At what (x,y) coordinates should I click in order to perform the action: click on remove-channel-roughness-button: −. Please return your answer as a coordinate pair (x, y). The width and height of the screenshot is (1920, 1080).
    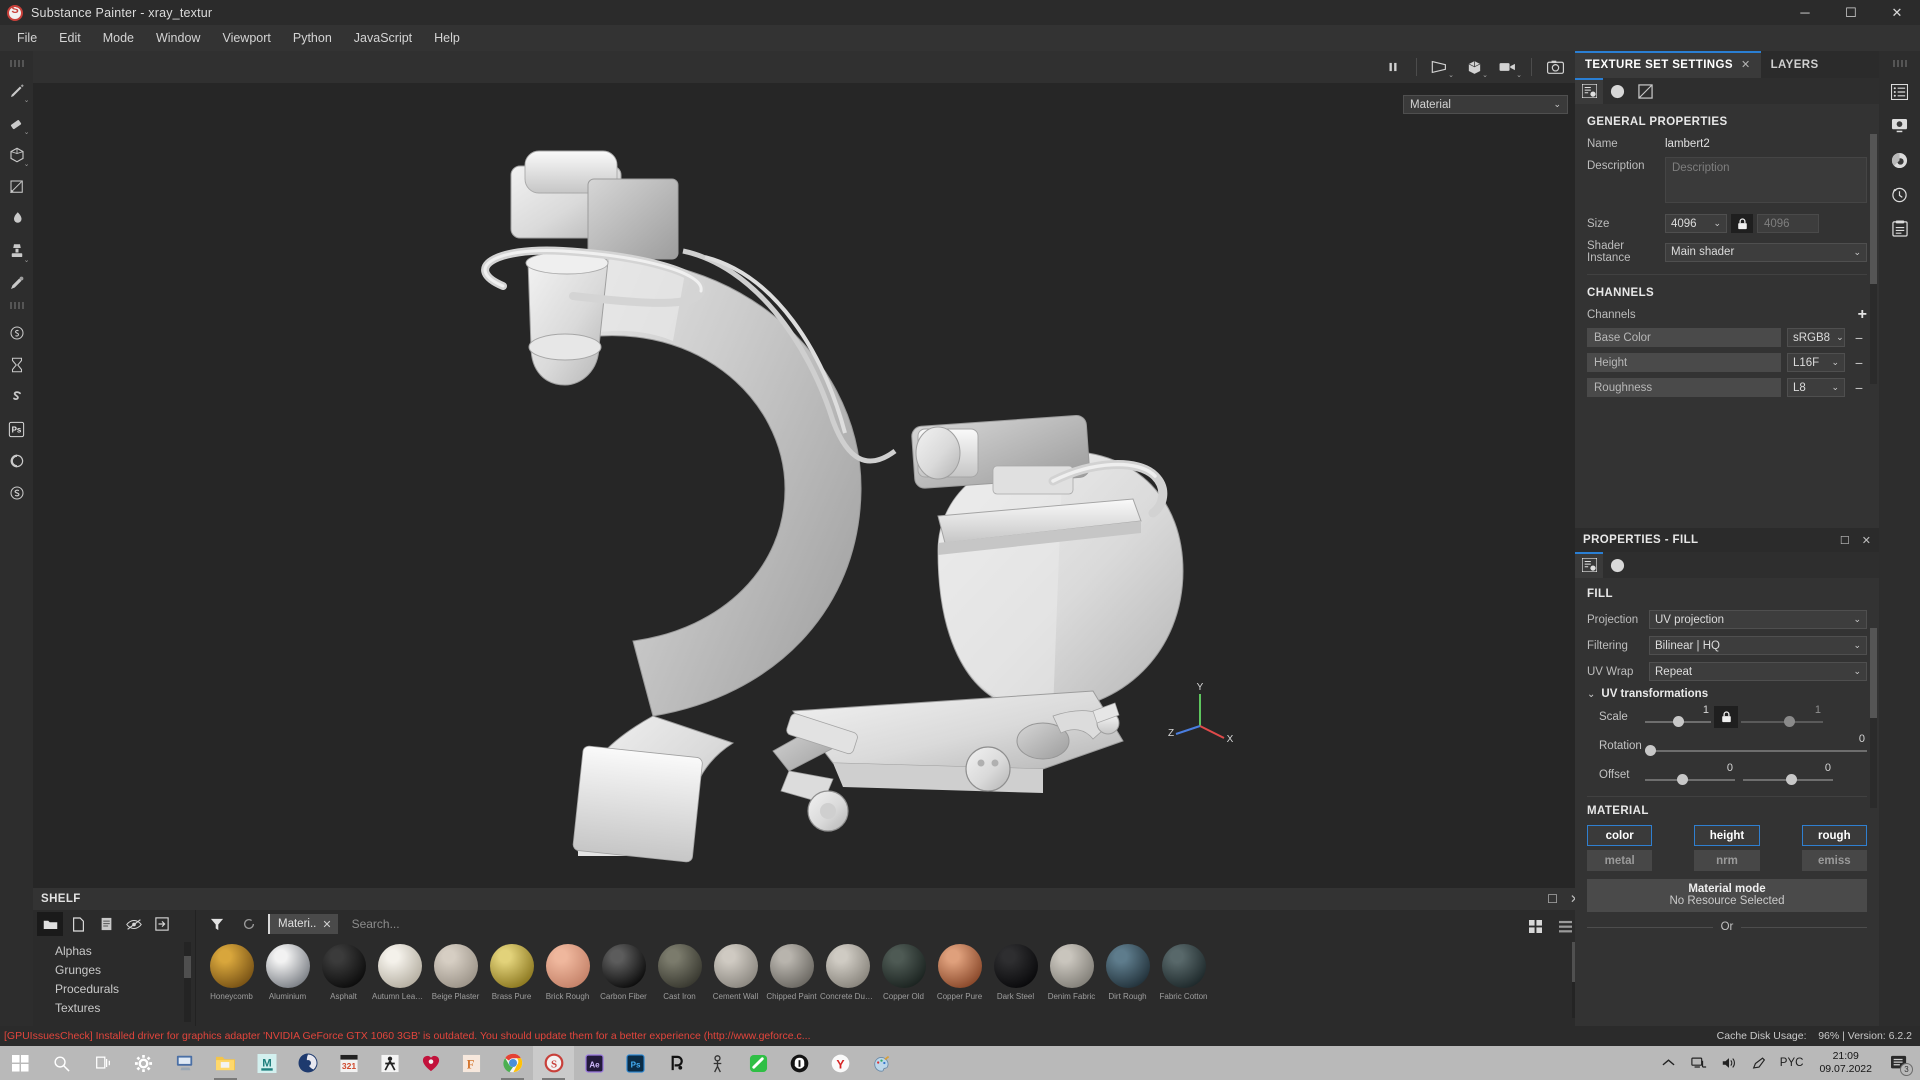
    Looking at the image, I should click on (1859, 388).